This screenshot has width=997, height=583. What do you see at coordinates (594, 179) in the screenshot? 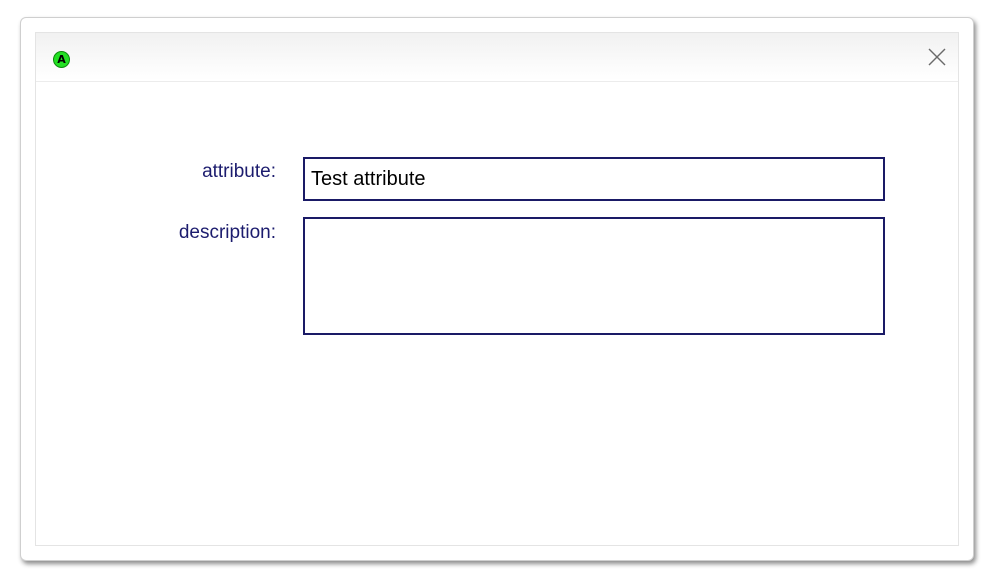
I see `attribute-input` at bounding box center [594, 179].